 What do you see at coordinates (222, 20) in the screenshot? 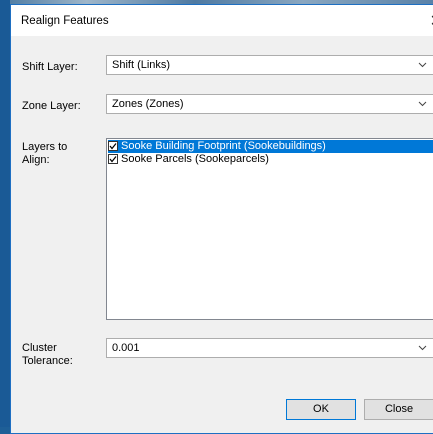
I see `title-bar: Realign Features ✕` at bounding box center [222, 20].